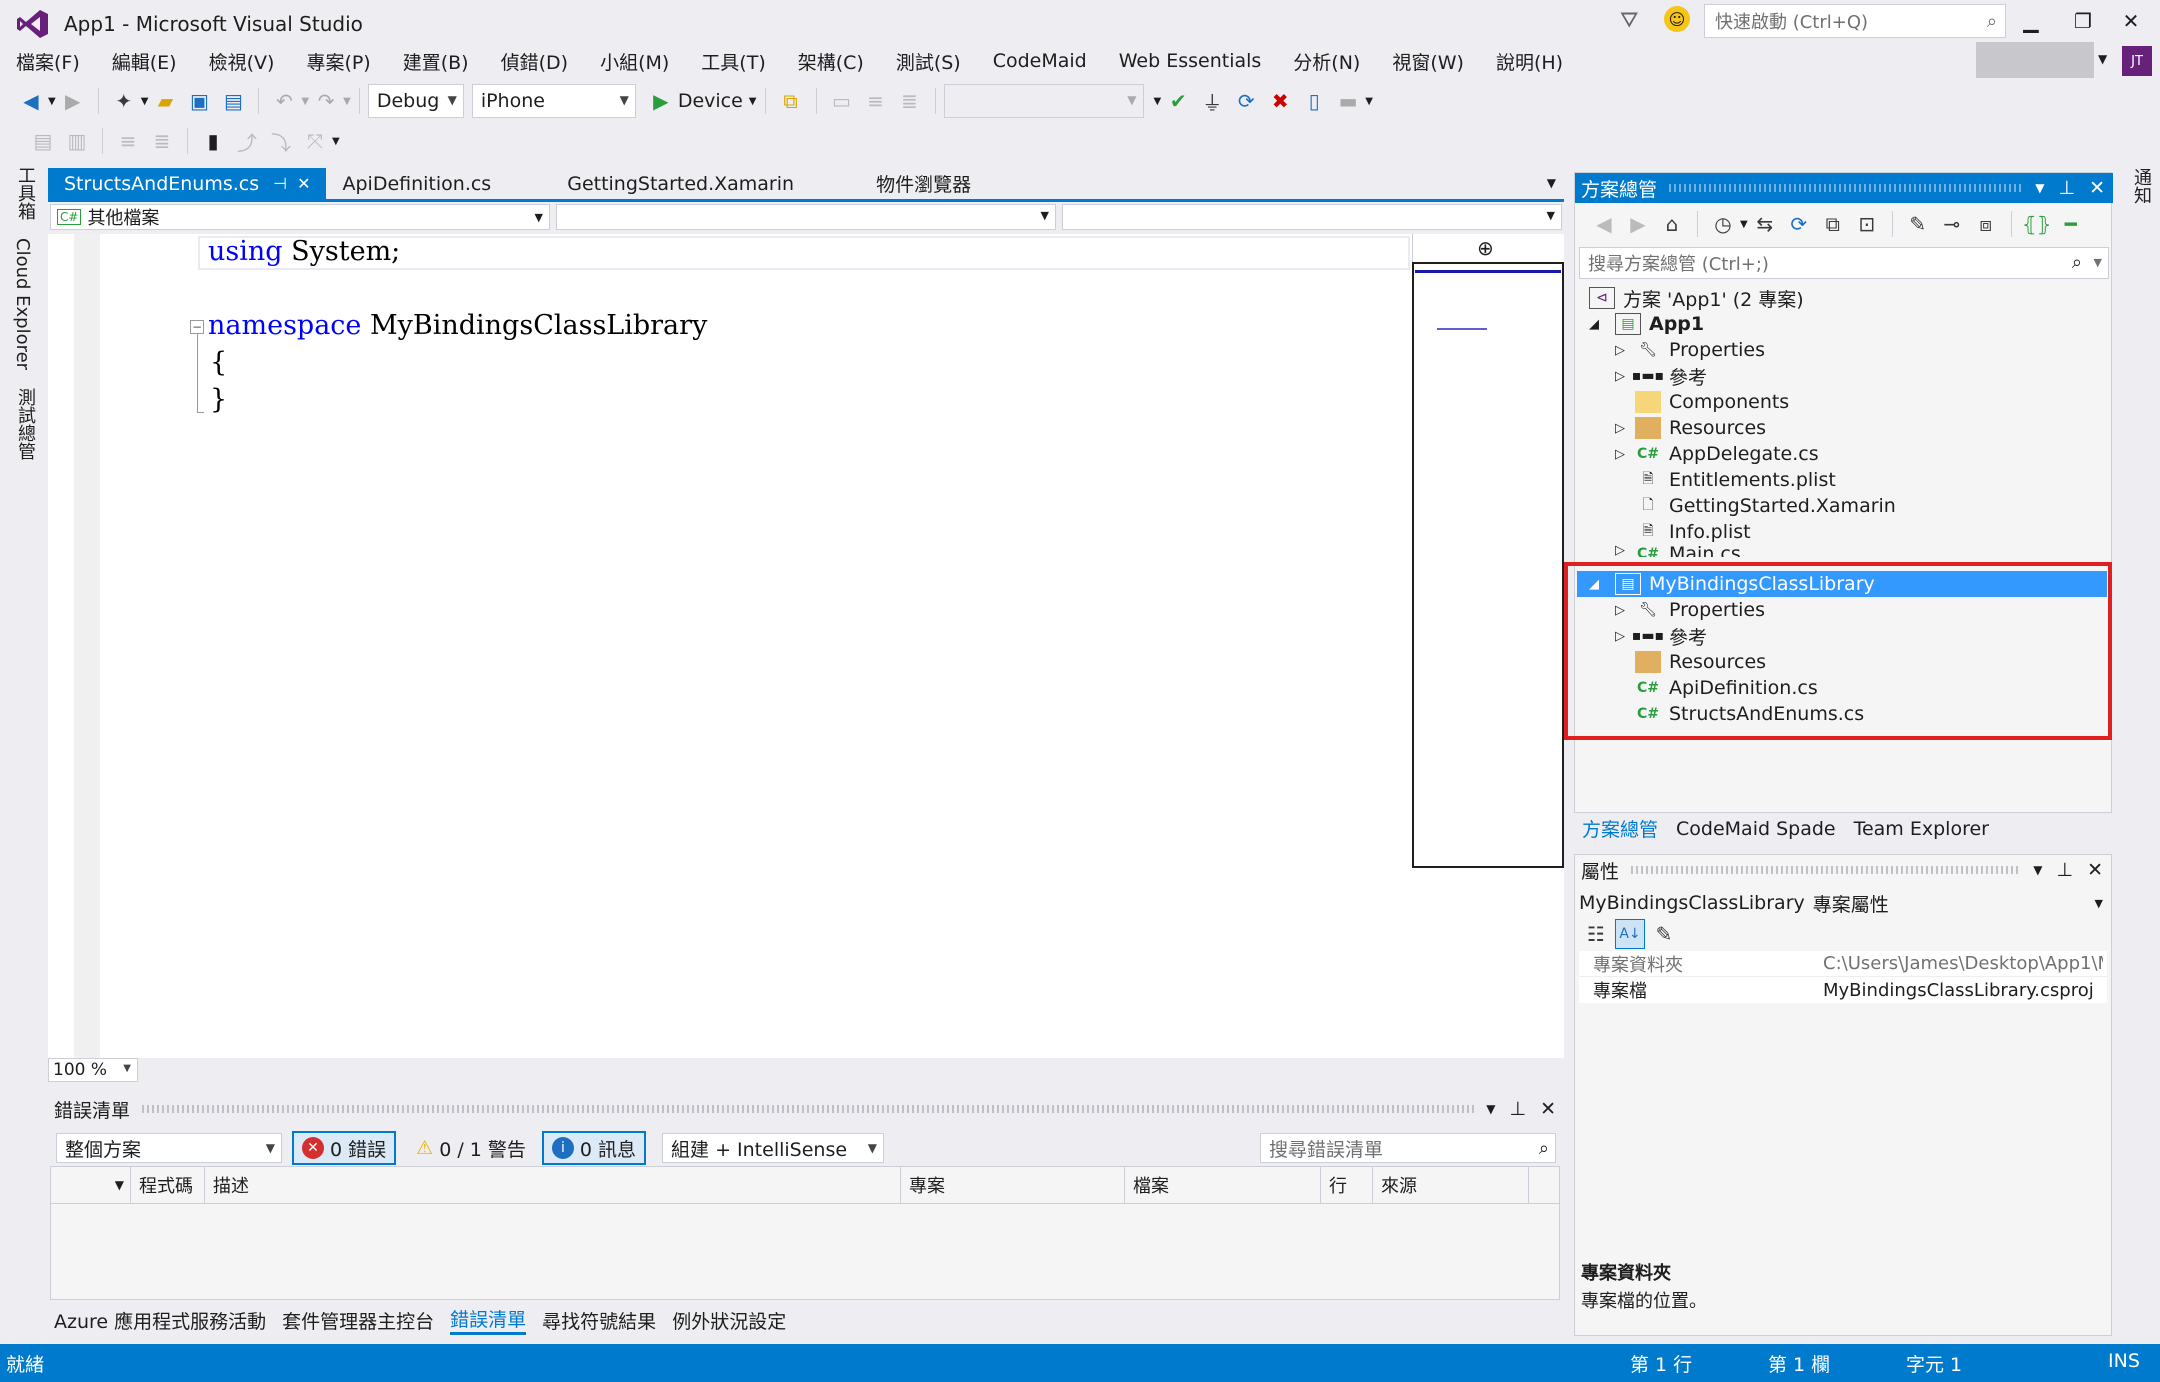 The image size is (2160, 1382). What do you see at coordinates (831, 61) in the screenshot?
I see `menu-architecture: 架構(C)` at bounding box center [831, 61].